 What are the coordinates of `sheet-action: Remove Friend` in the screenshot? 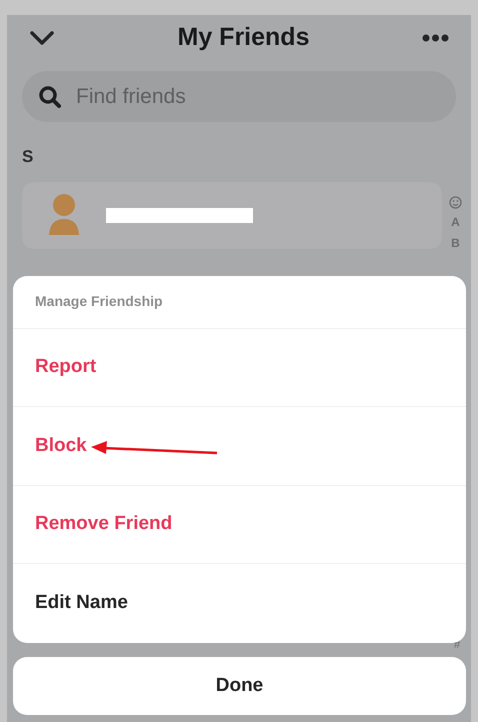 It's located at (103, 524).